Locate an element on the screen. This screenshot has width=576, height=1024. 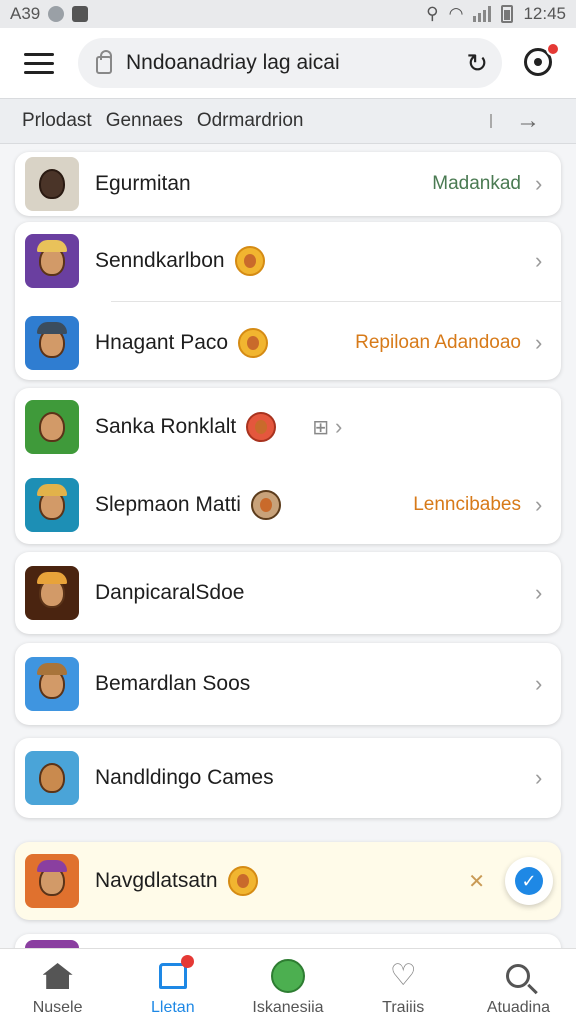
search-icon is located at coordinates (518, 976).